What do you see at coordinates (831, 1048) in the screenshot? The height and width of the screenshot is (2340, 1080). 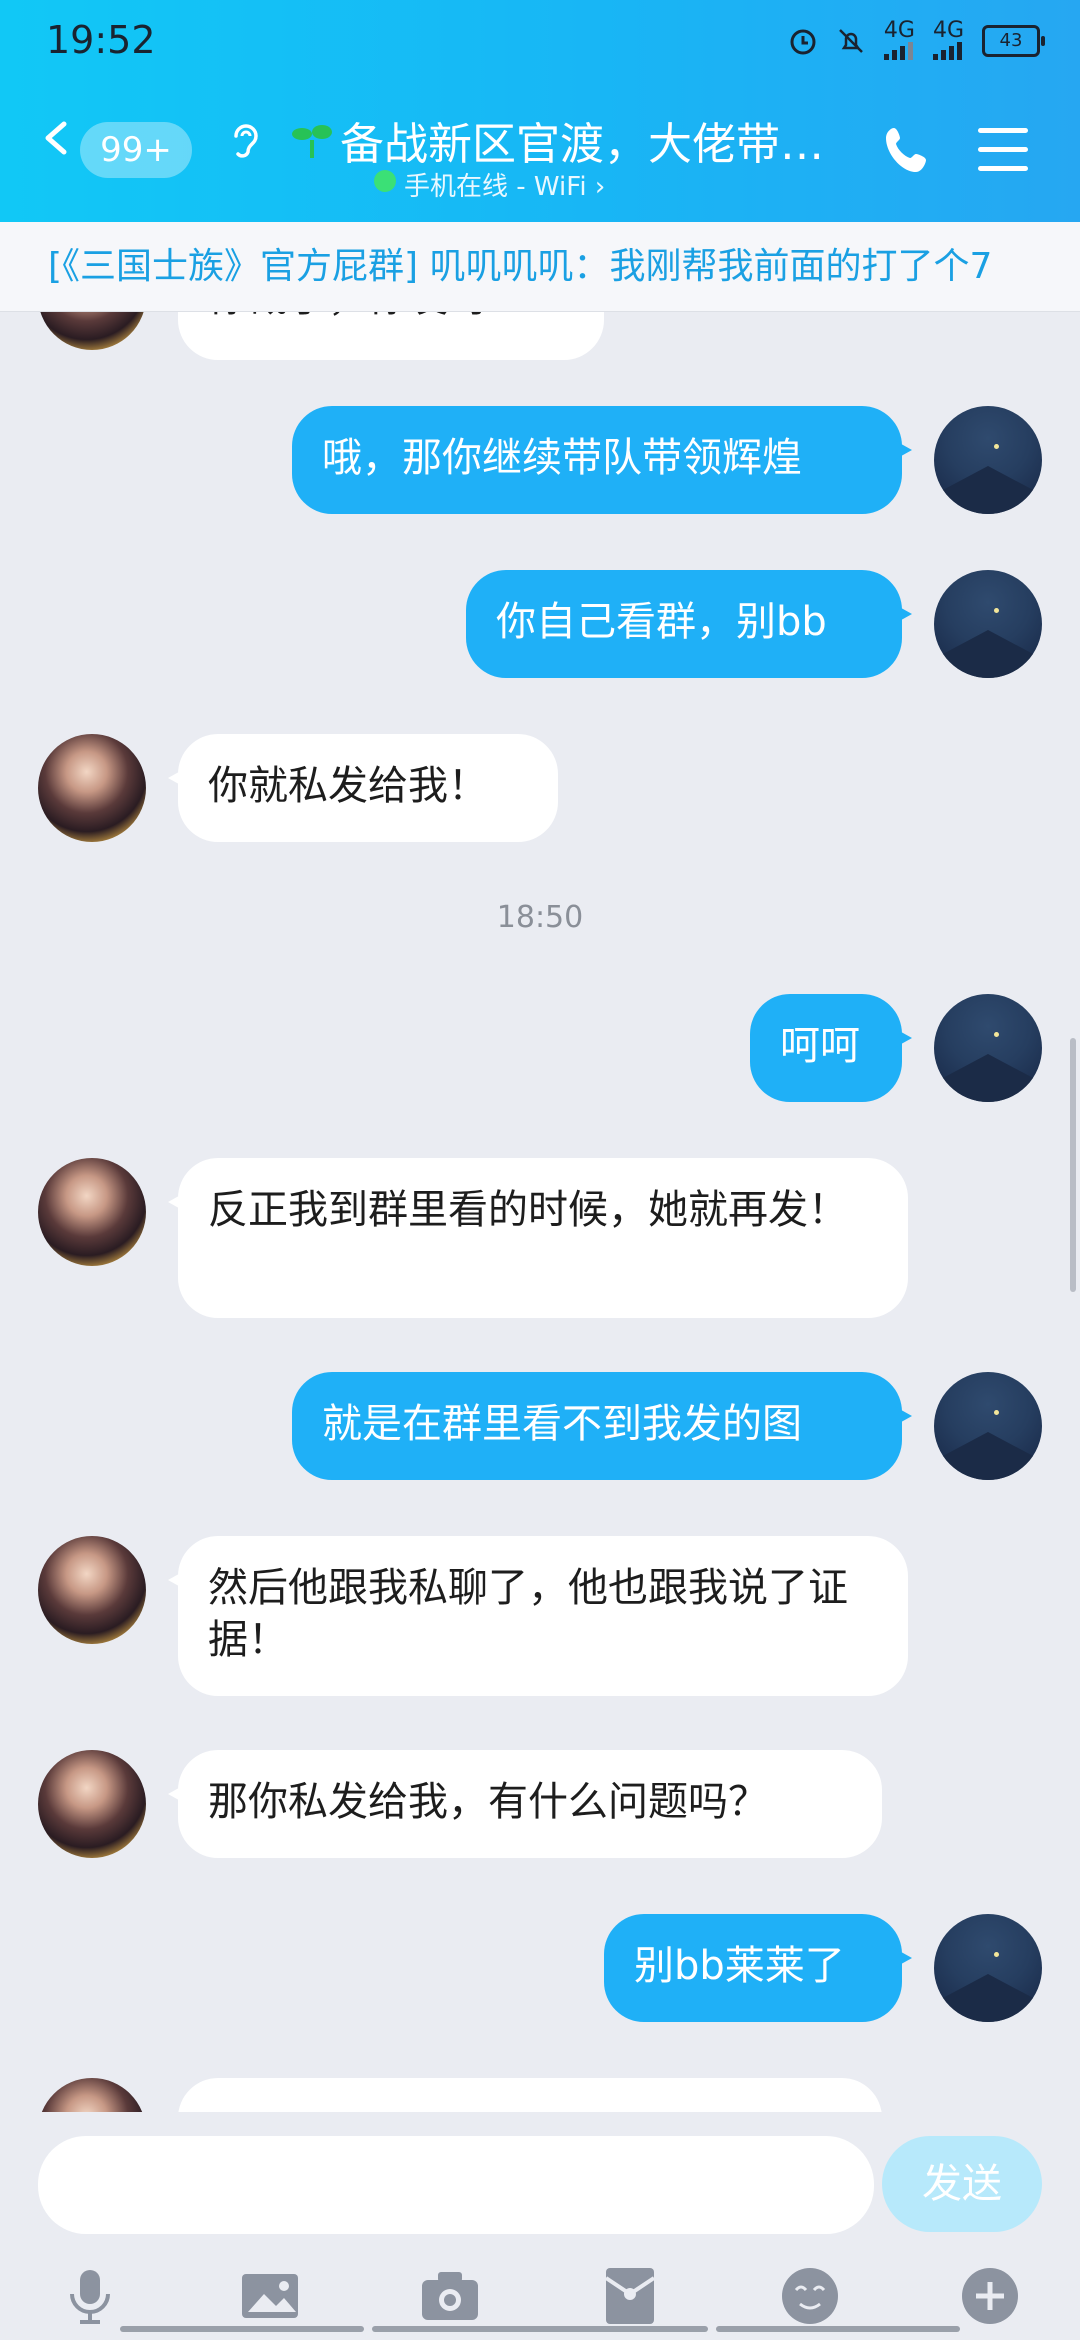 I see `message-bubble: 呵呵` at bounding box center [831, 1048].